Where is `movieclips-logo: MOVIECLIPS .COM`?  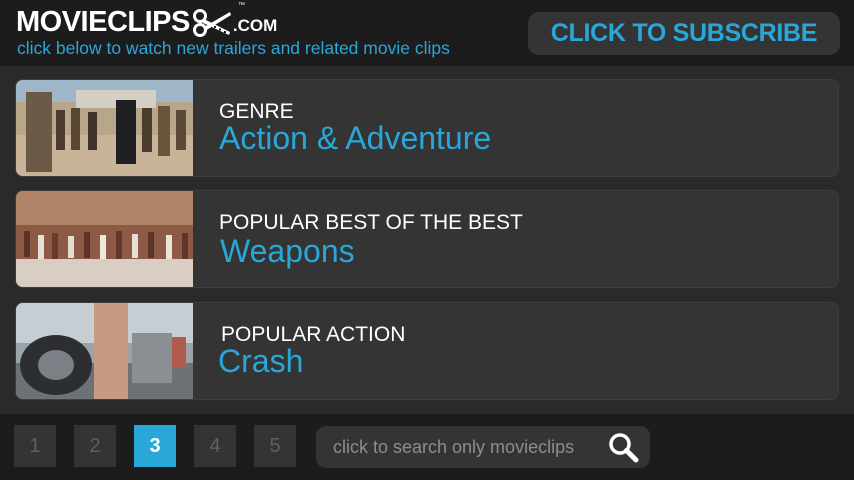 movieclips-logo: MOVIECLIPS .COM is located at coordinates (146, 22).